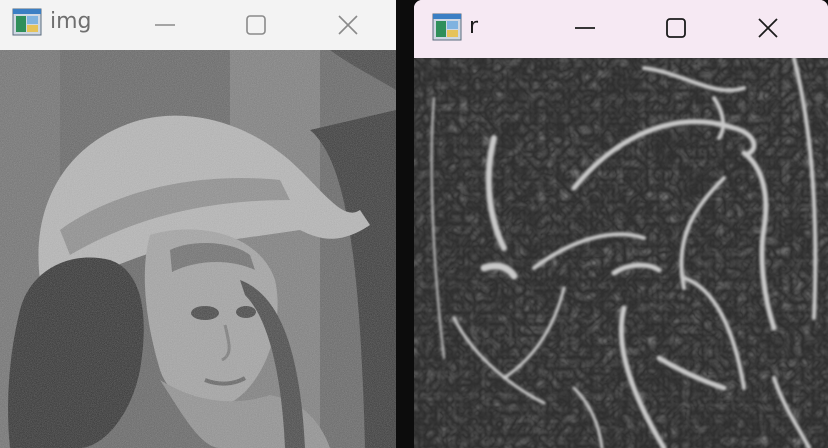  I want to click on titlebar-img: img, so click(198, 25).